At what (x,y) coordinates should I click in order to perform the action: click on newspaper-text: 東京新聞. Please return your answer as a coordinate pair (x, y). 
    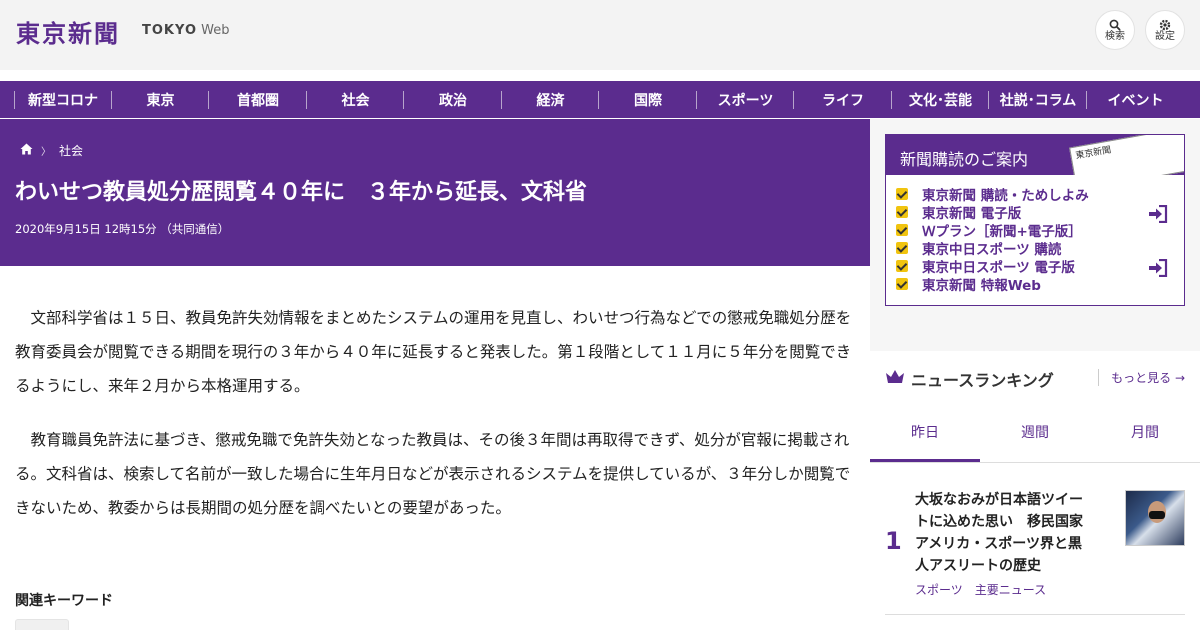
    Looking at the image, I should click on (1093, 153).